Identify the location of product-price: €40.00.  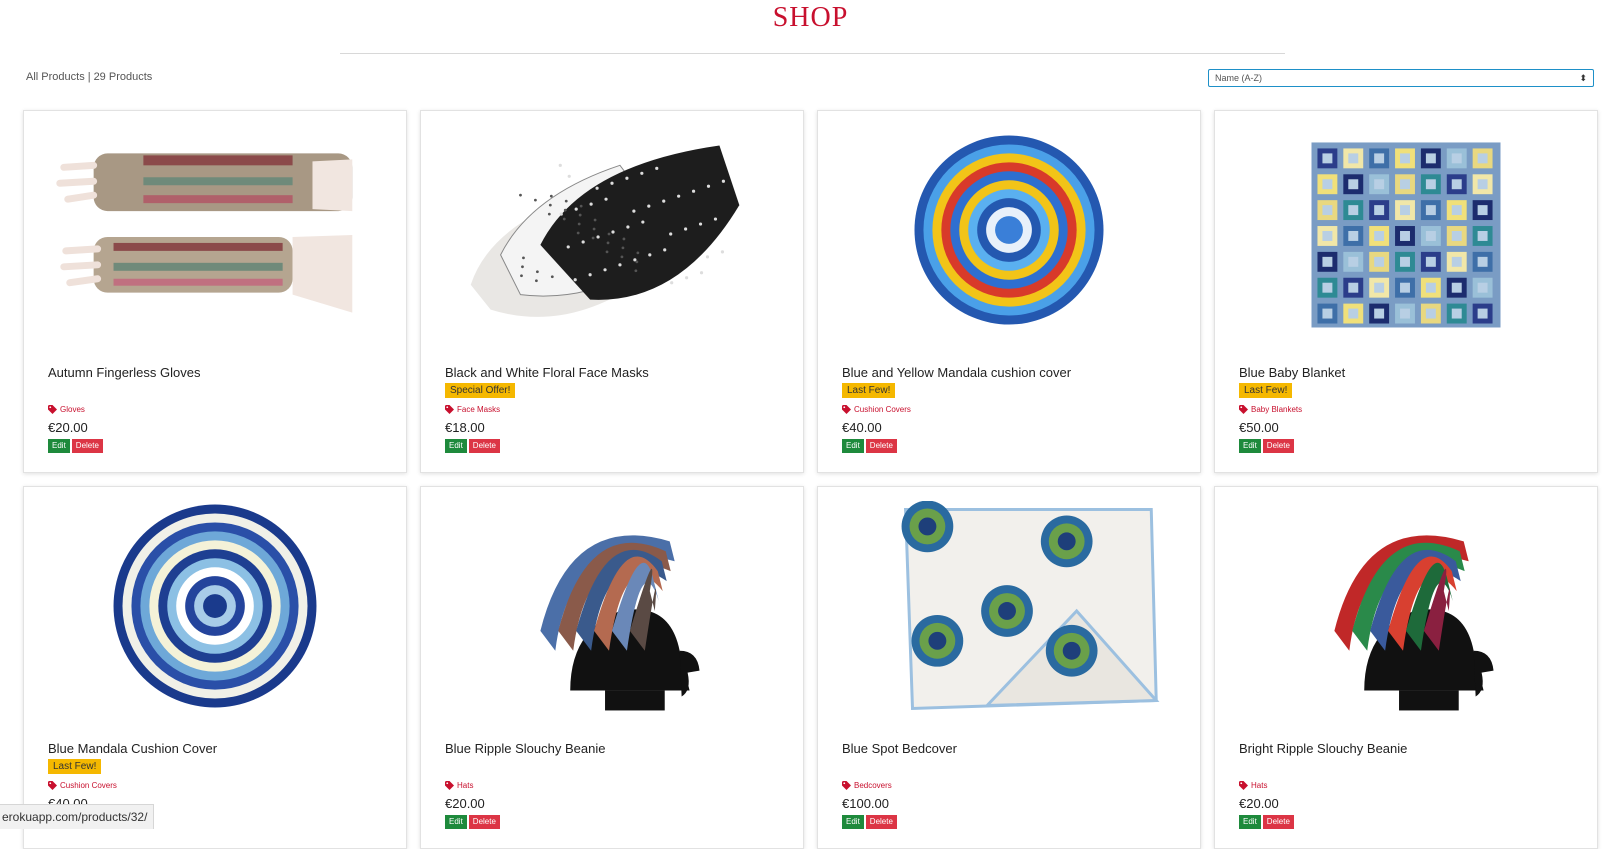
(862, 427).